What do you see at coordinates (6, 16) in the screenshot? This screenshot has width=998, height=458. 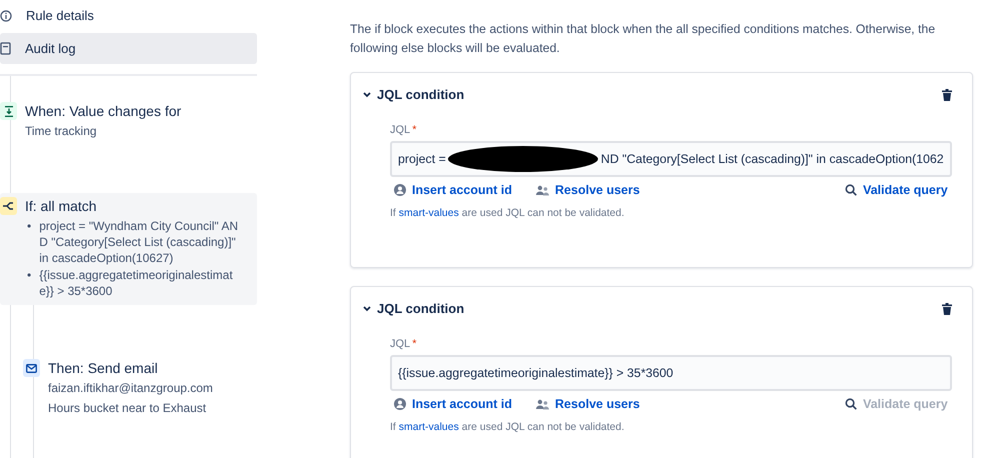 I see `info-icon` at bounding box center [6, 16].